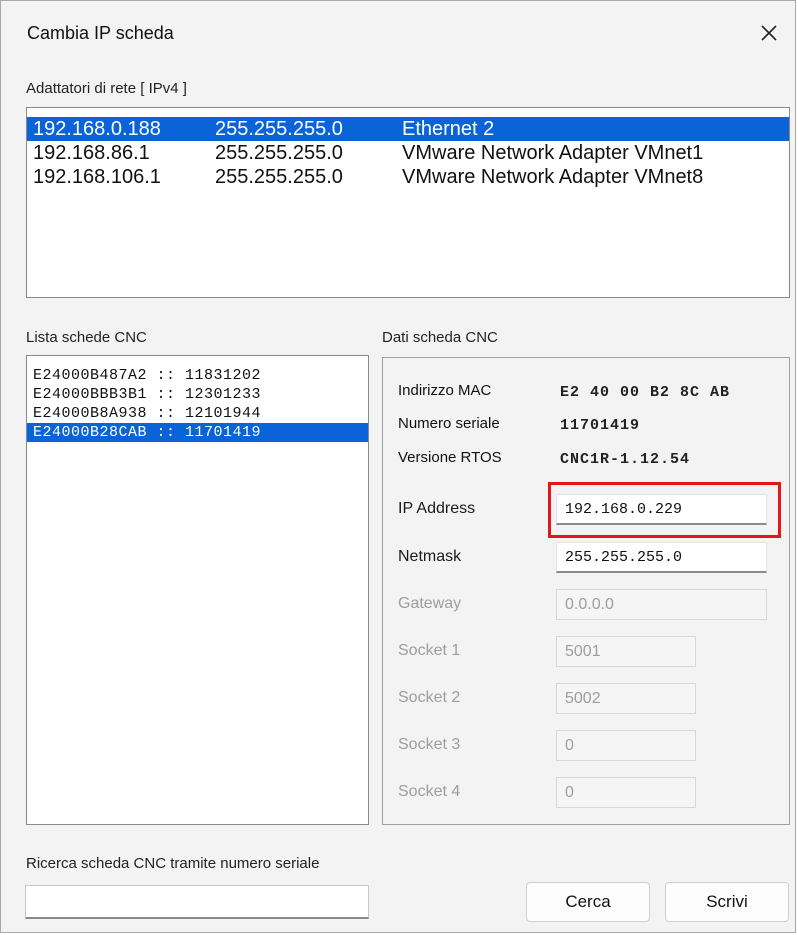 The width and height of the screenshot is (798, 935). Describe the element at coordinates (429, 650) in the screenshot. I see `socket-1-label: Socket 1` at that location.